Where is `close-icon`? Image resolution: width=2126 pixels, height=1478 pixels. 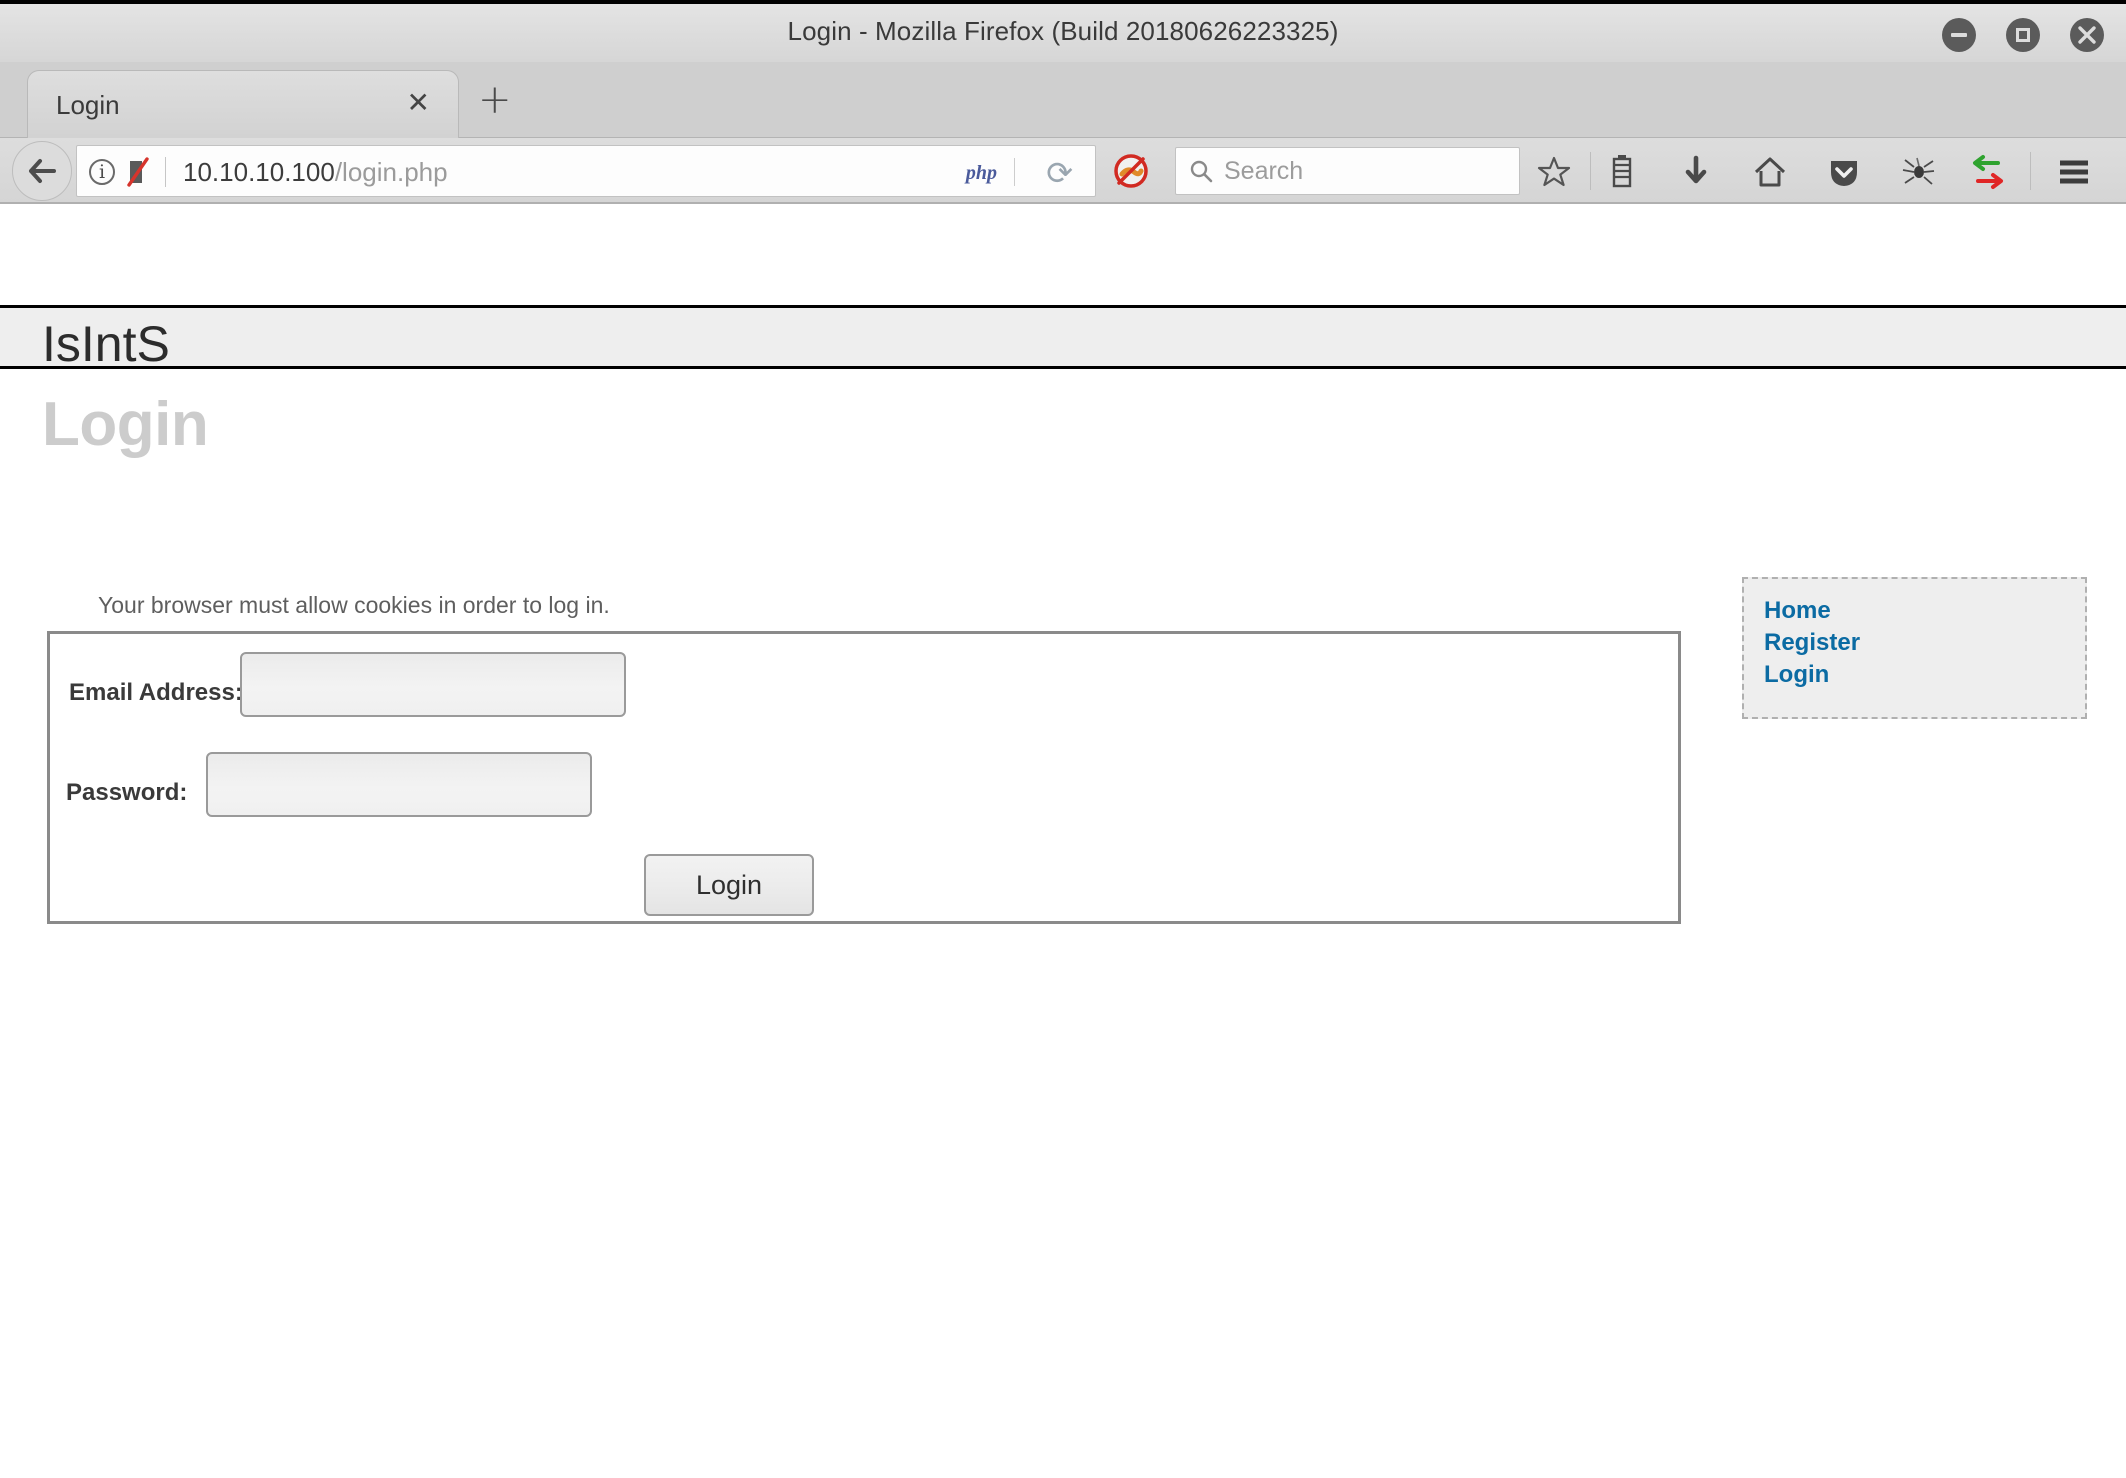
close-icon is located at coordinates (2087, 35).